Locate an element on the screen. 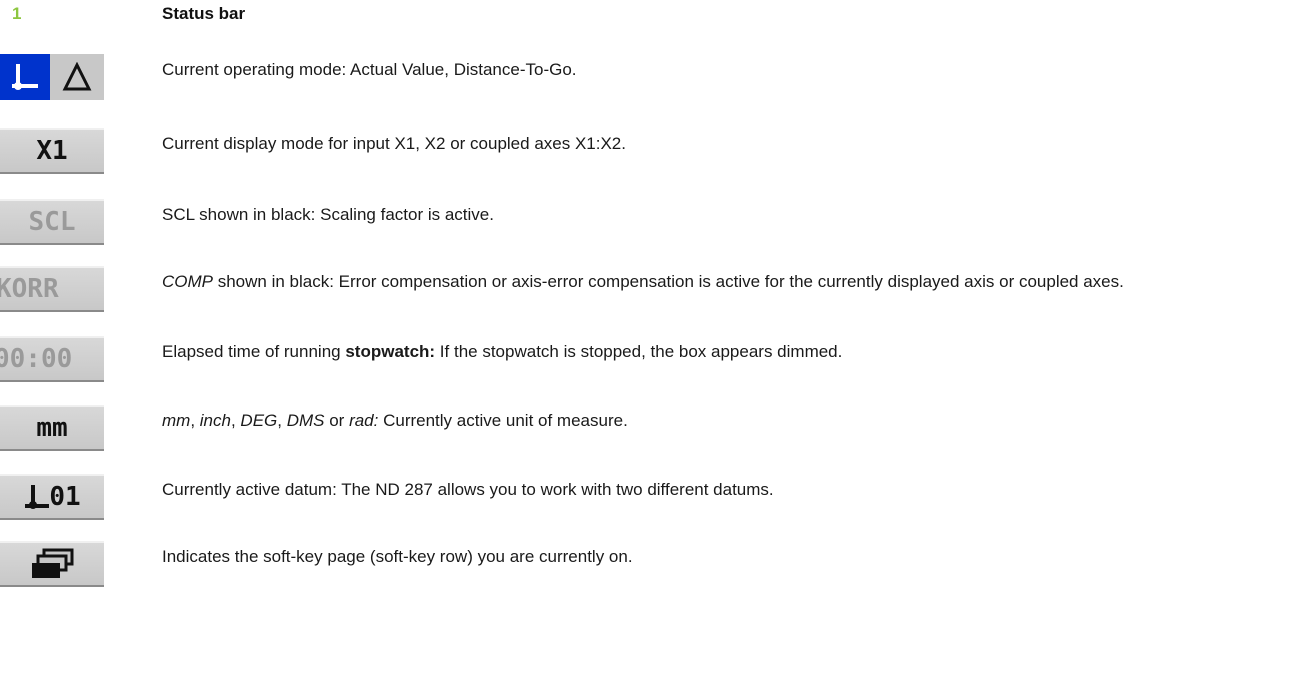  actual-value-icon is located at coordinates (25, 77).